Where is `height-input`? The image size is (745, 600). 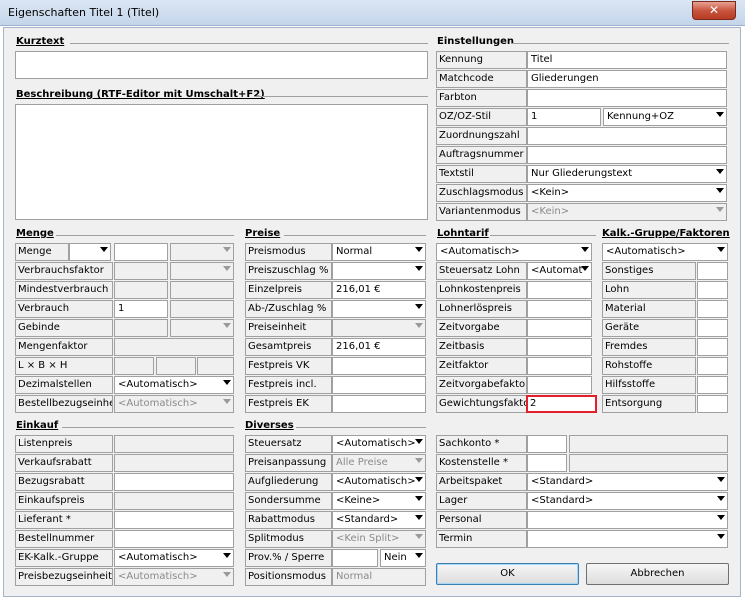 height-input is located at coordinates (215, 366).